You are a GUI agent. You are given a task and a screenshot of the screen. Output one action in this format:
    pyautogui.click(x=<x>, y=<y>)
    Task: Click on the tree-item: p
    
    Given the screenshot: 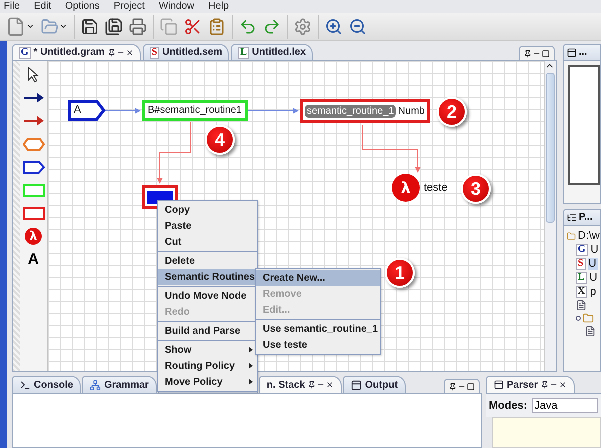 What is the action you would take?
    pyautogui.click(x=593, y=292)
    